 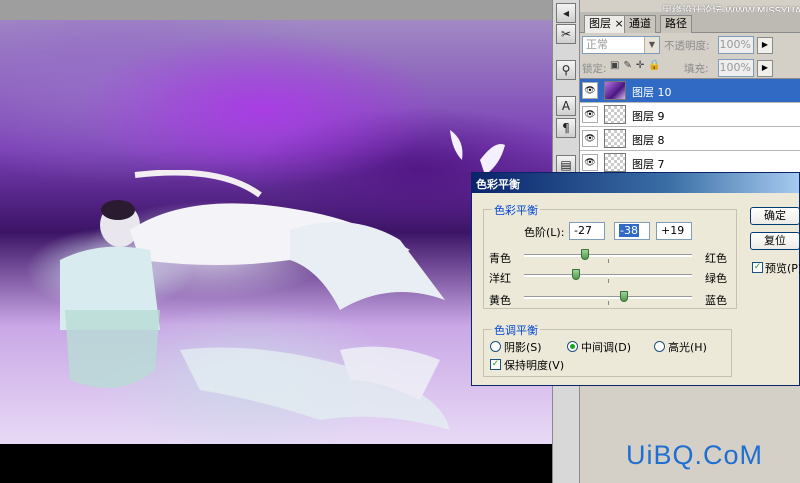 I want to click on opacity-label: 不透明度:, so click(x=687, y=46).